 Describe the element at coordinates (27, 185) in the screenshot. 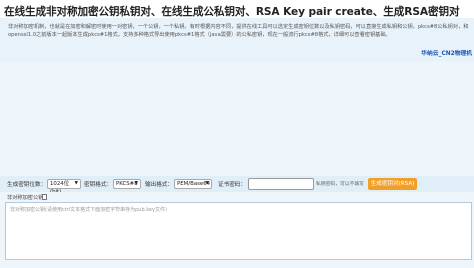

I see `keysize-label: 生成密钥位数：` at that location.